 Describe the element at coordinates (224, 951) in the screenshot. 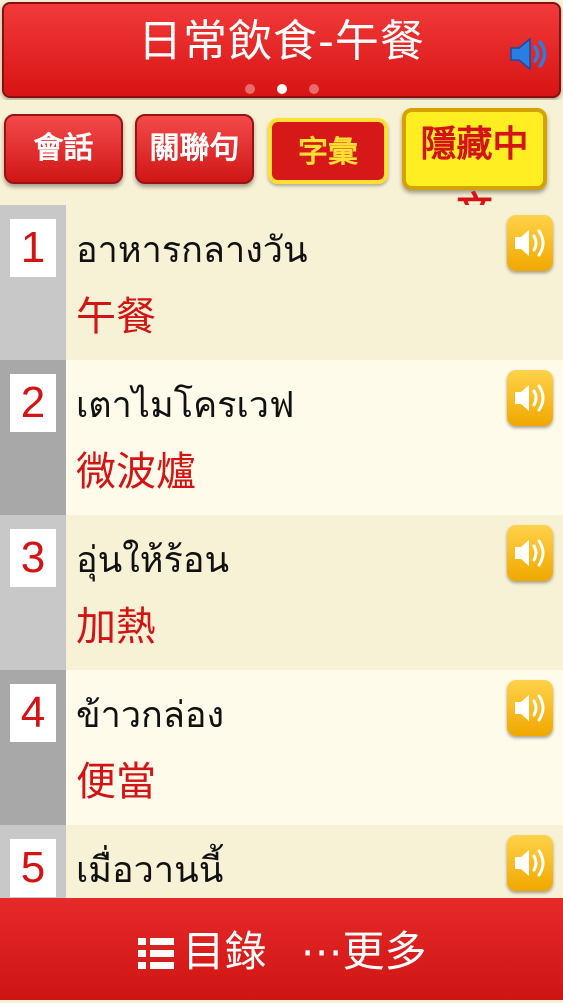

I see `menu-label: 目錄` at that location.